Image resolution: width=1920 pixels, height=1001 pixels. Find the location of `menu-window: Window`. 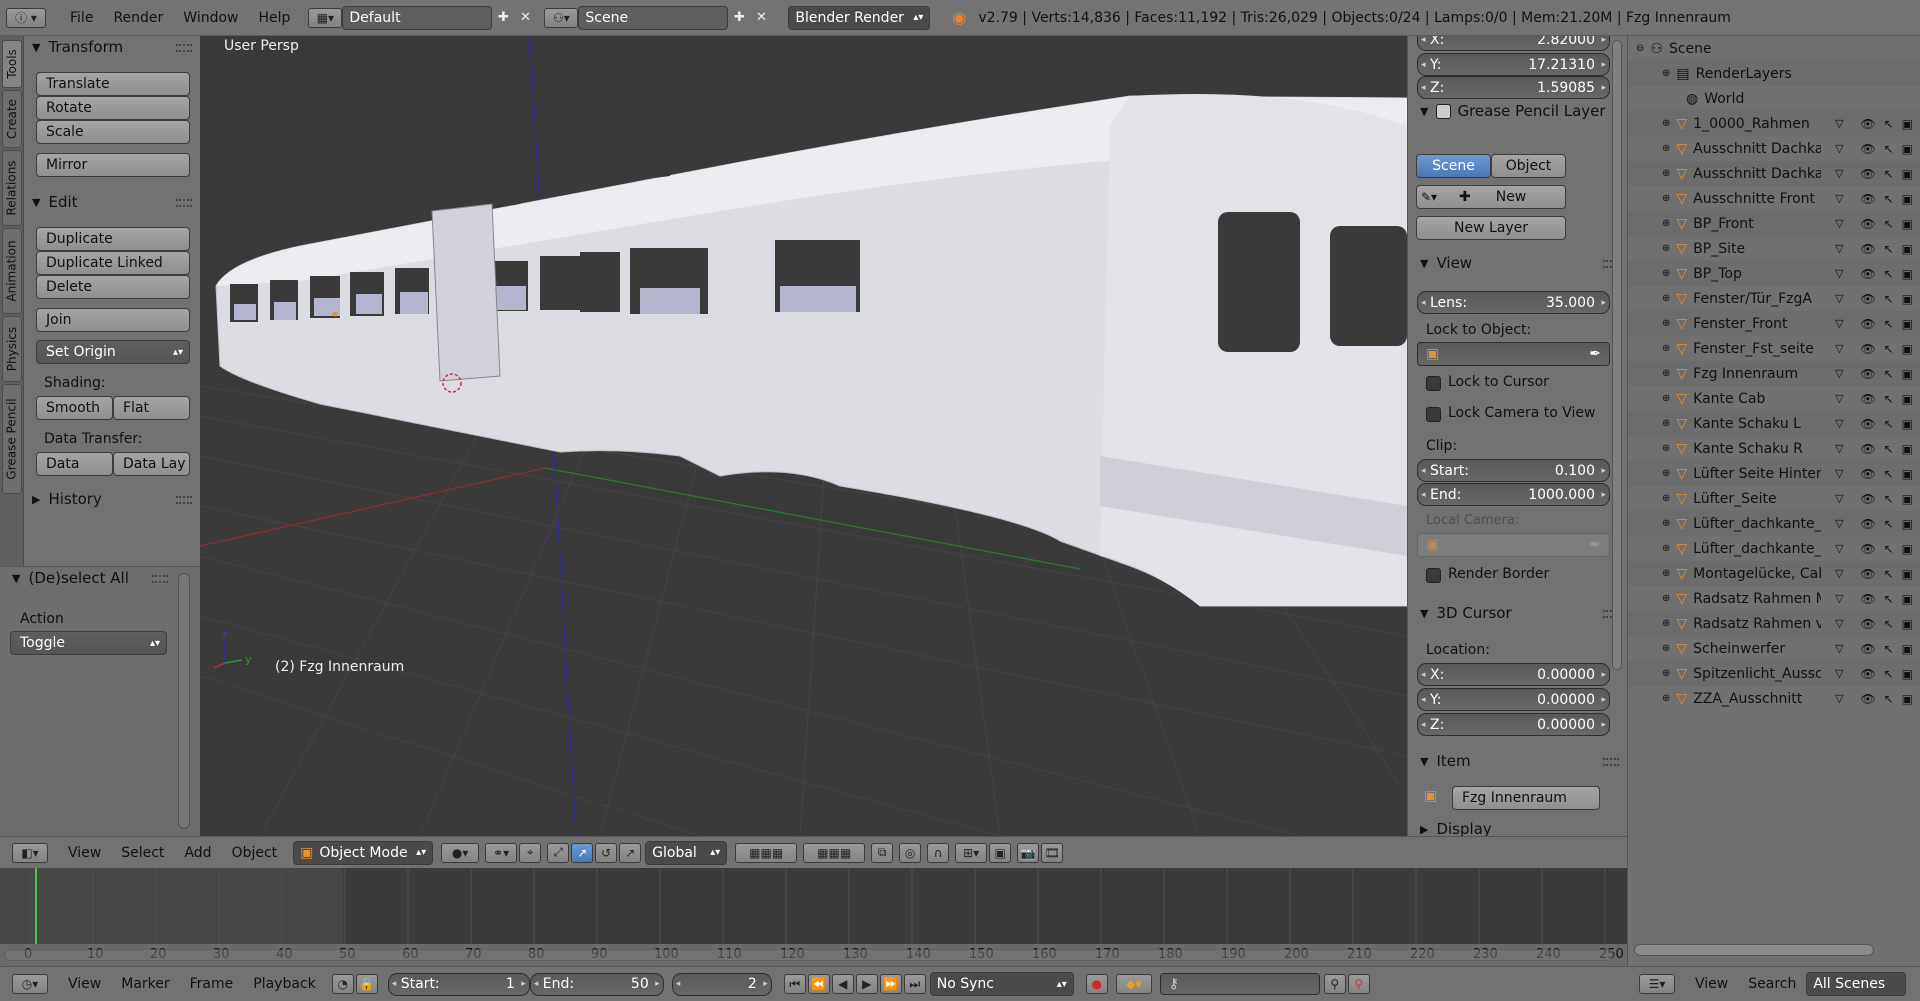

menu-window: Window is located at coordinates (210, 18).